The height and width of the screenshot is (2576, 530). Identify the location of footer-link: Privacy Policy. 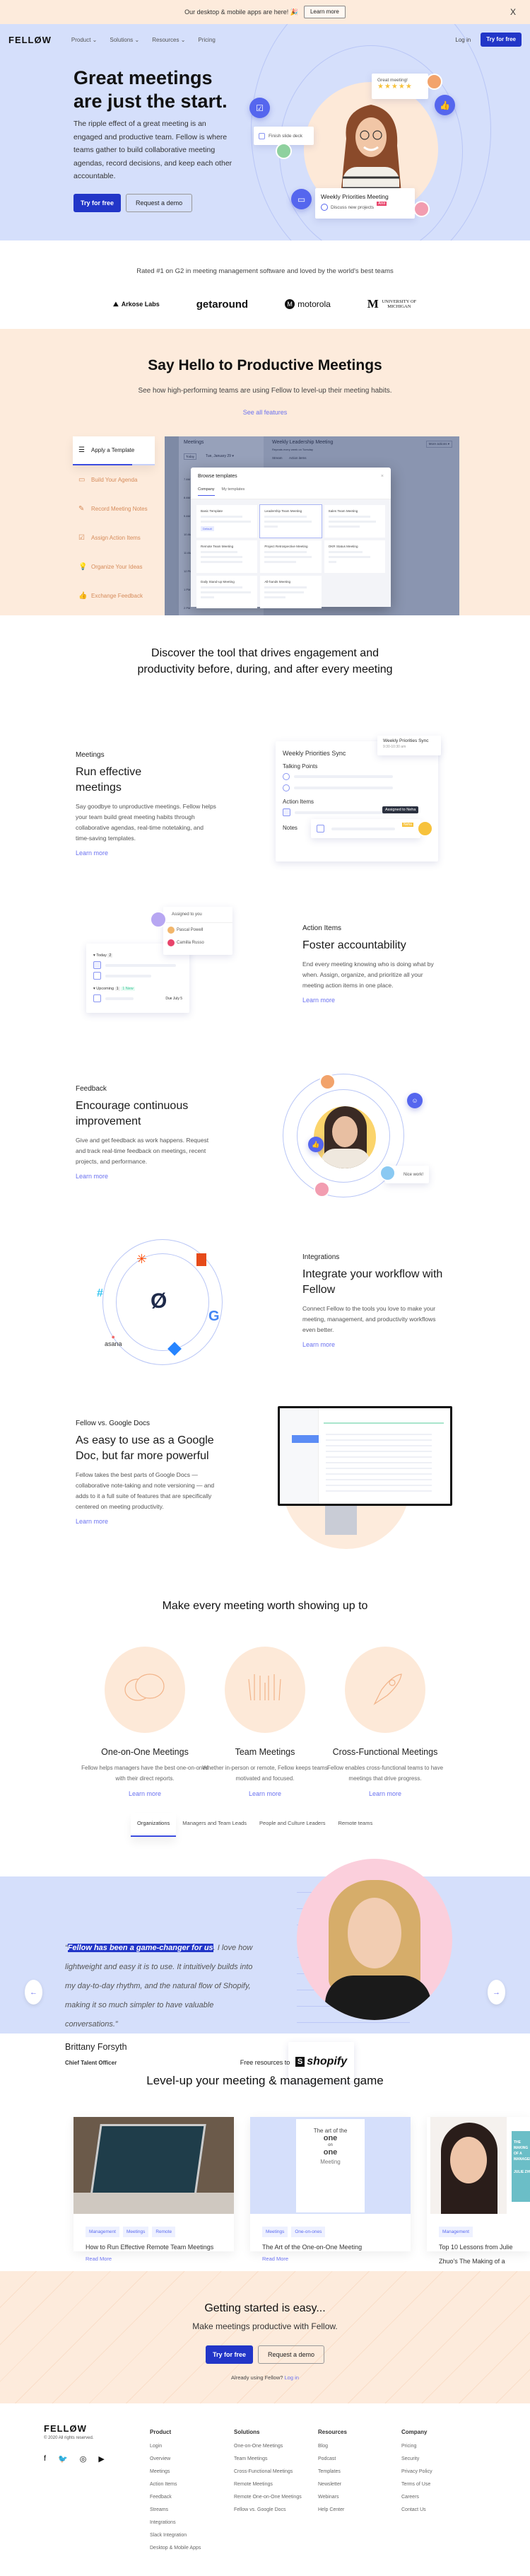
(416, 2471).